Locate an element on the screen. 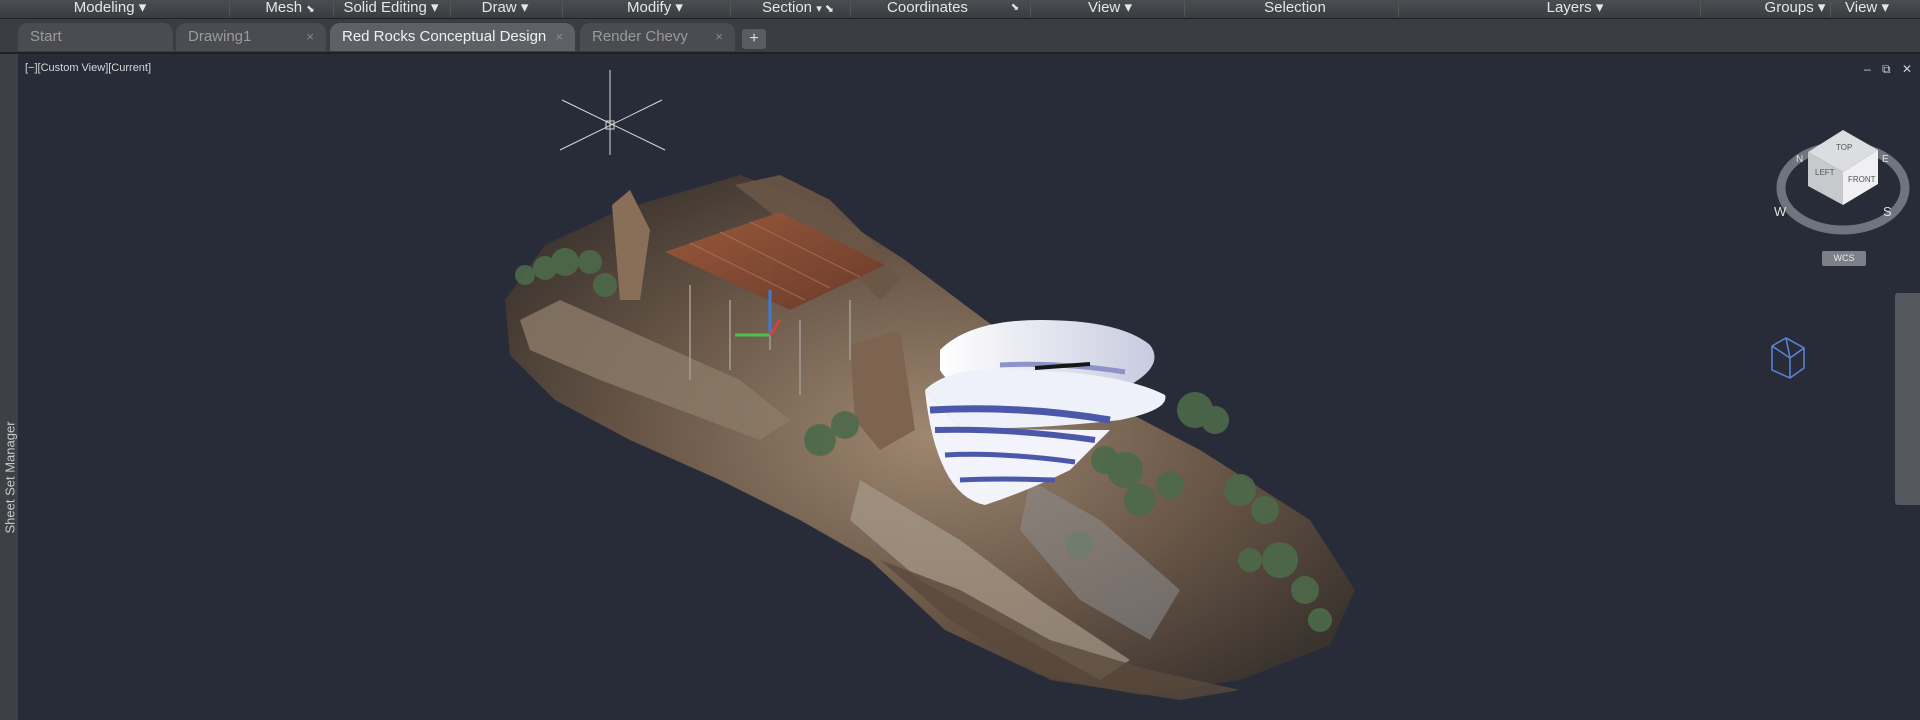  ribbon-solid-editing-label: Solid Editing is located at coordinates (385, 8).